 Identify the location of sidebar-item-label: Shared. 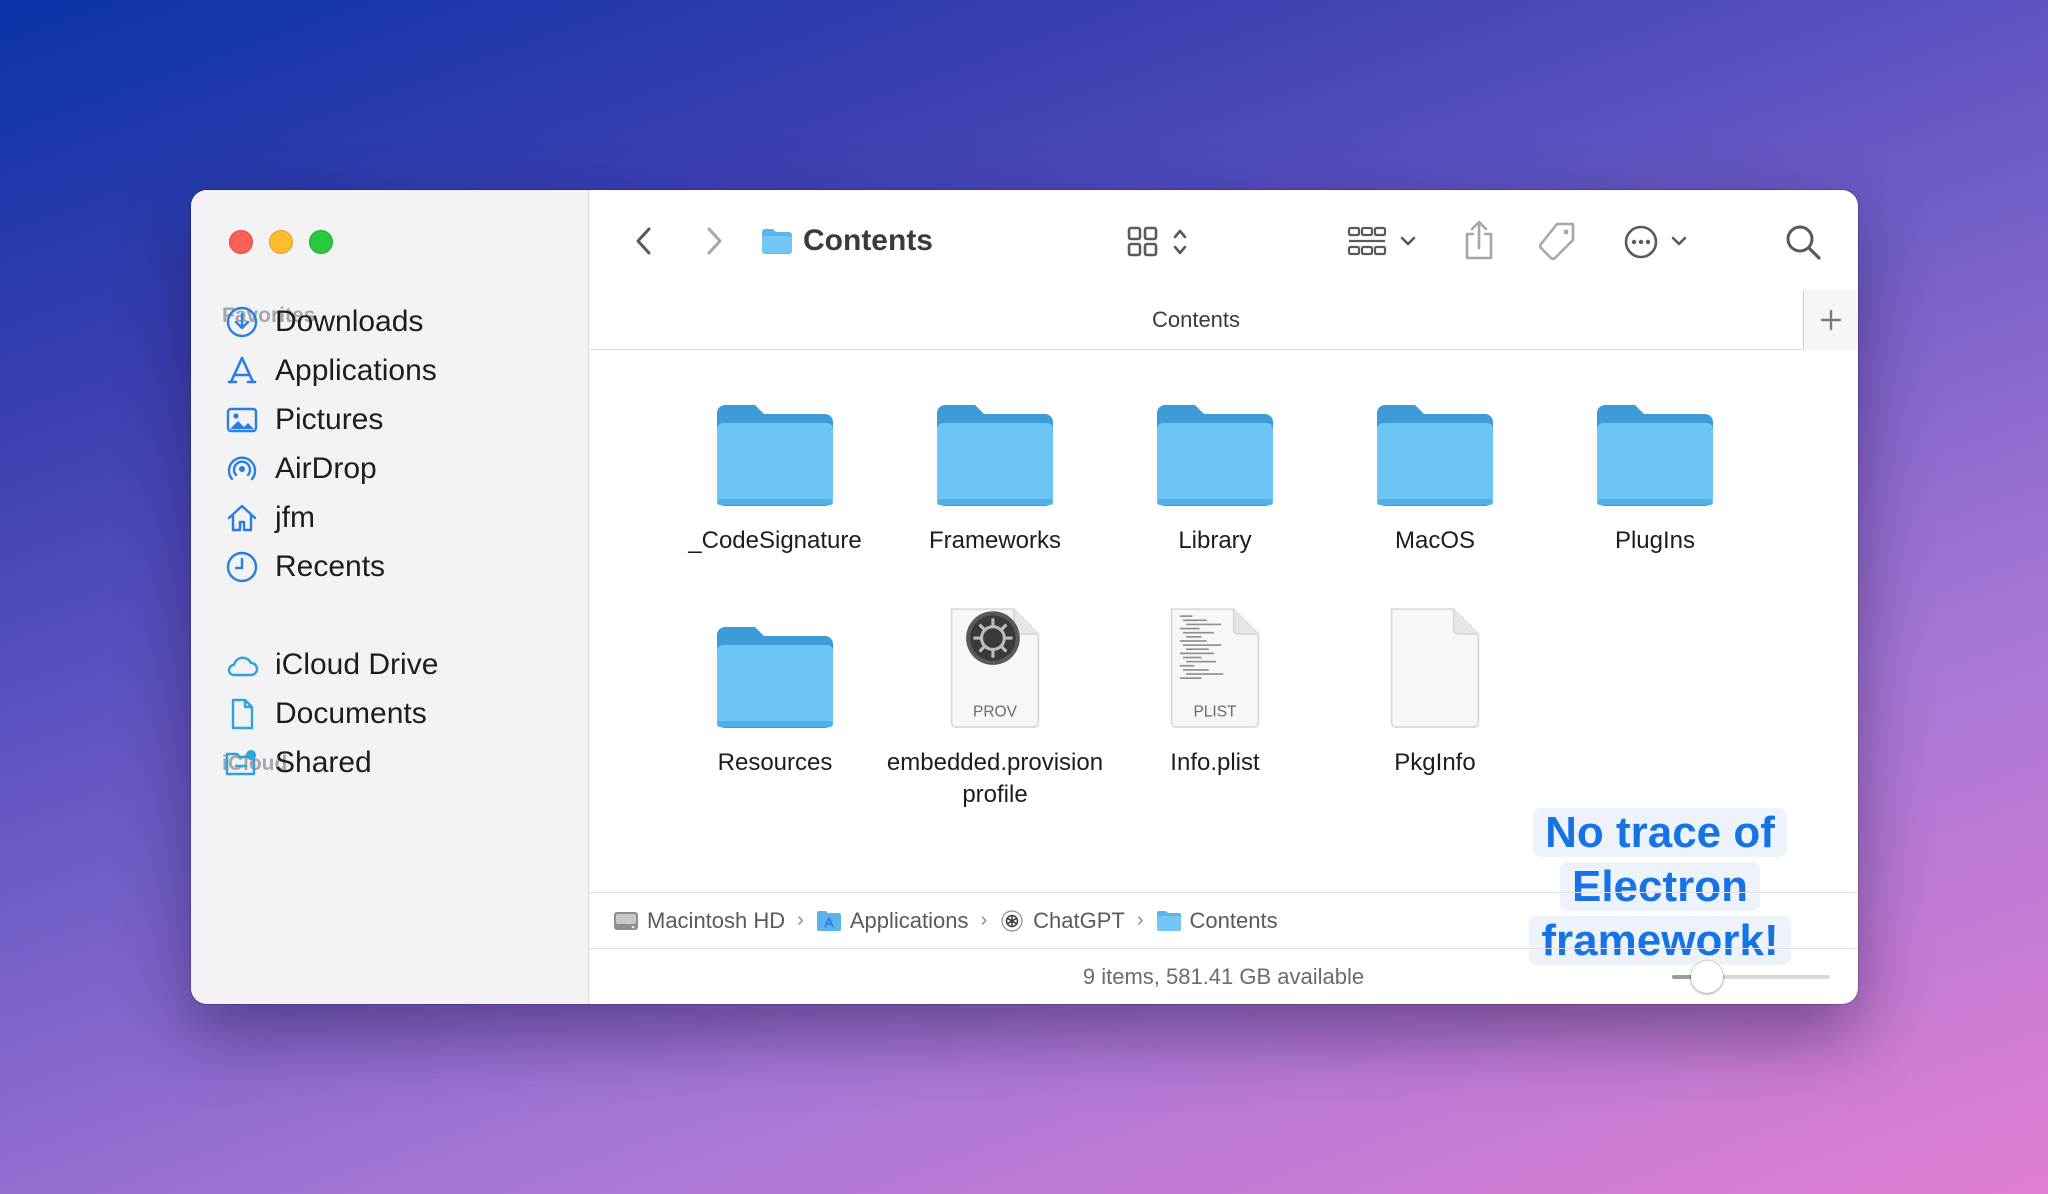
(323, 762).